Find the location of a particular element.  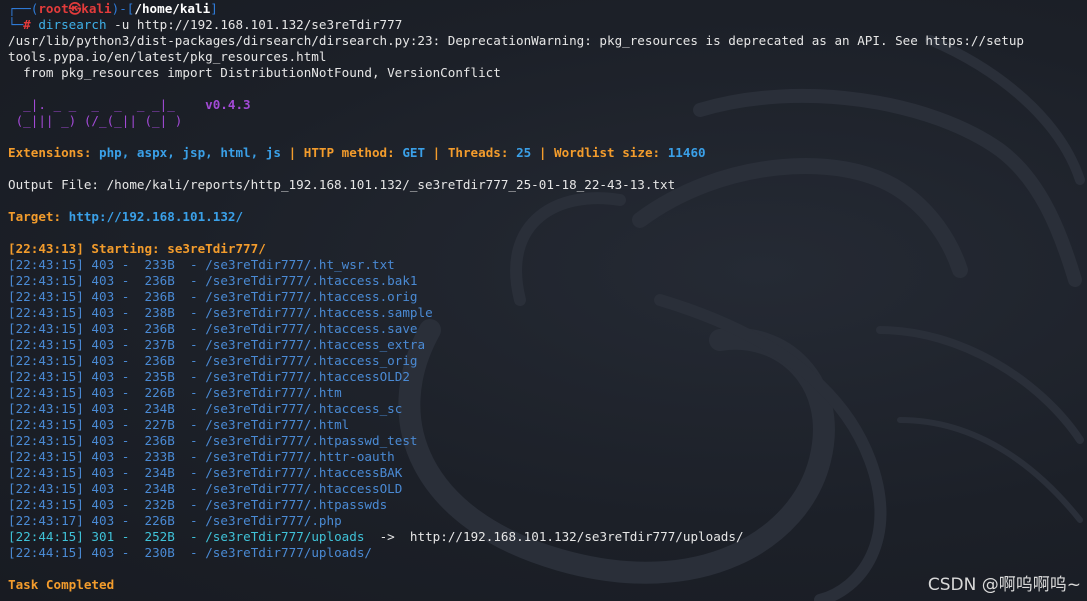

command-name: dirsearch is located at coordinates (72, 24).